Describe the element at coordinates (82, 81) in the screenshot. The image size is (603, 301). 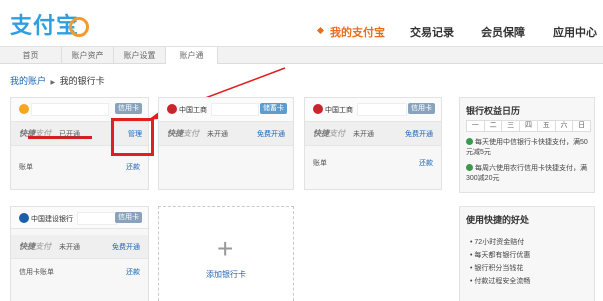
I see `breadcrumb-current: 我的银行卡` at that location.